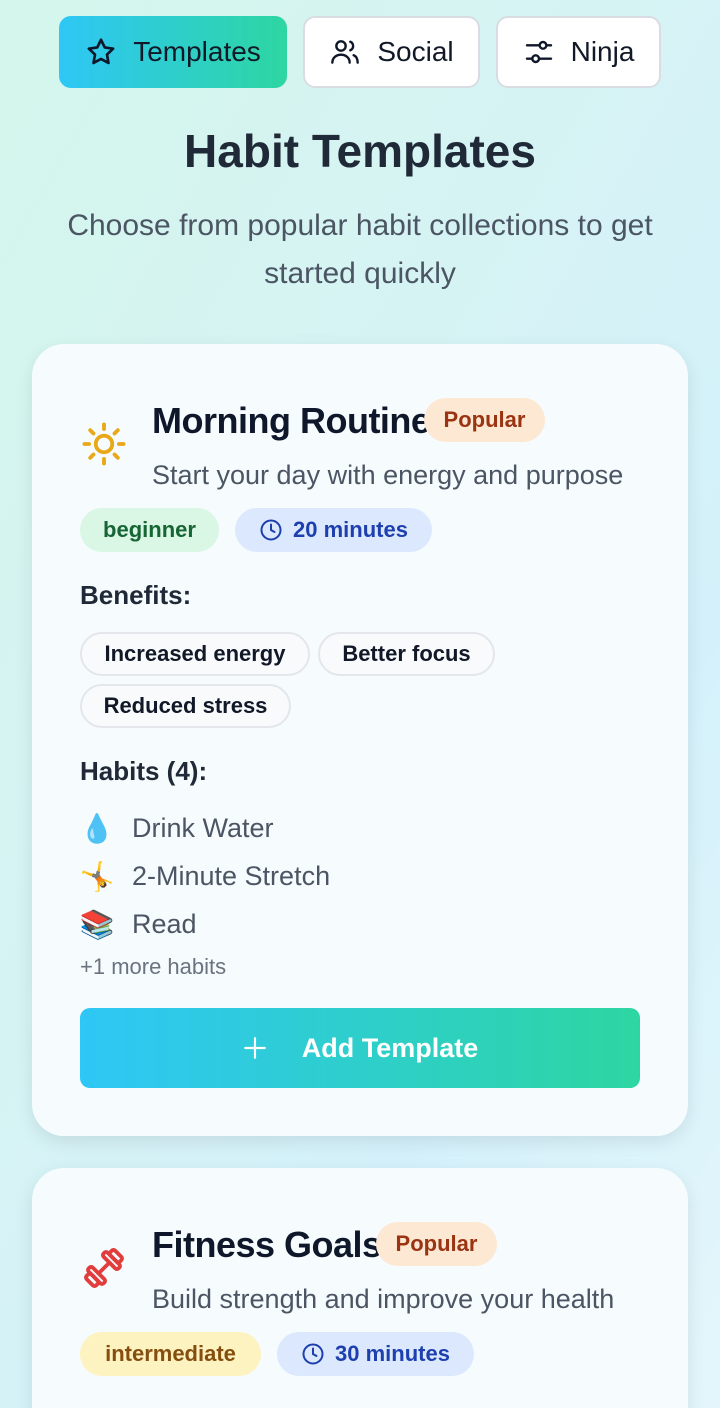 This screenshot has width=720, height=1408. Describe the element at coordinates (97, 828) in the screenshot. I see `water-drop-icon: 💧` at that location.